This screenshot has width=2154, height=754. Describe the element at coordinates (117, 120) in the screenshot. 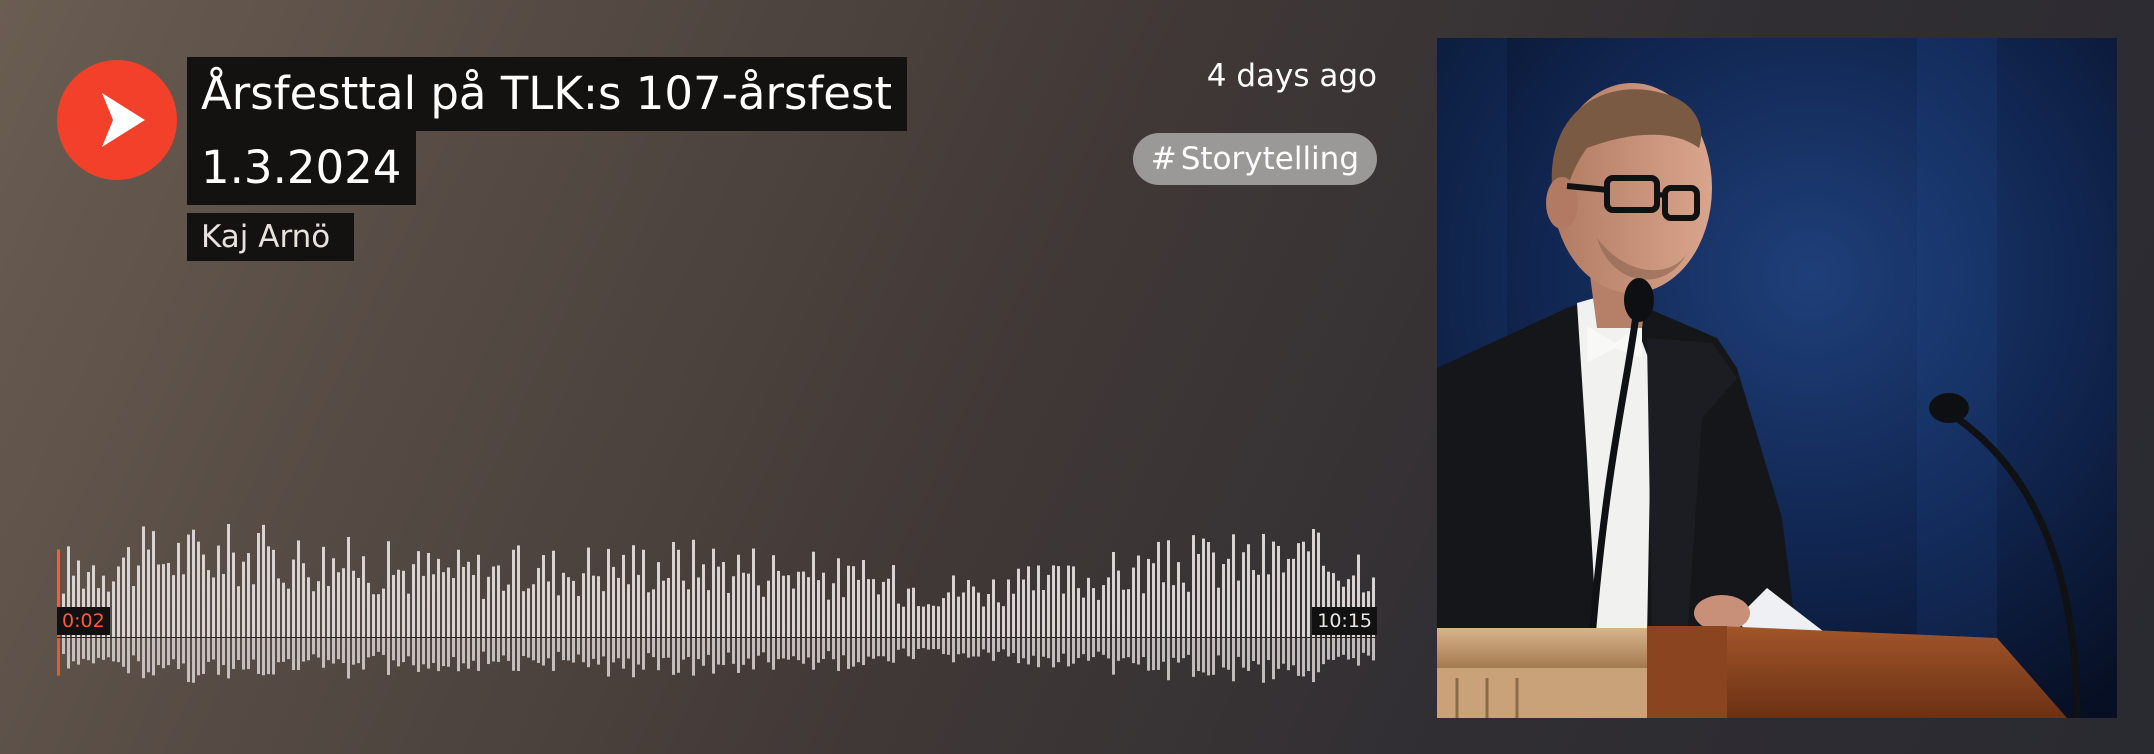

I see `play-button` at that location.